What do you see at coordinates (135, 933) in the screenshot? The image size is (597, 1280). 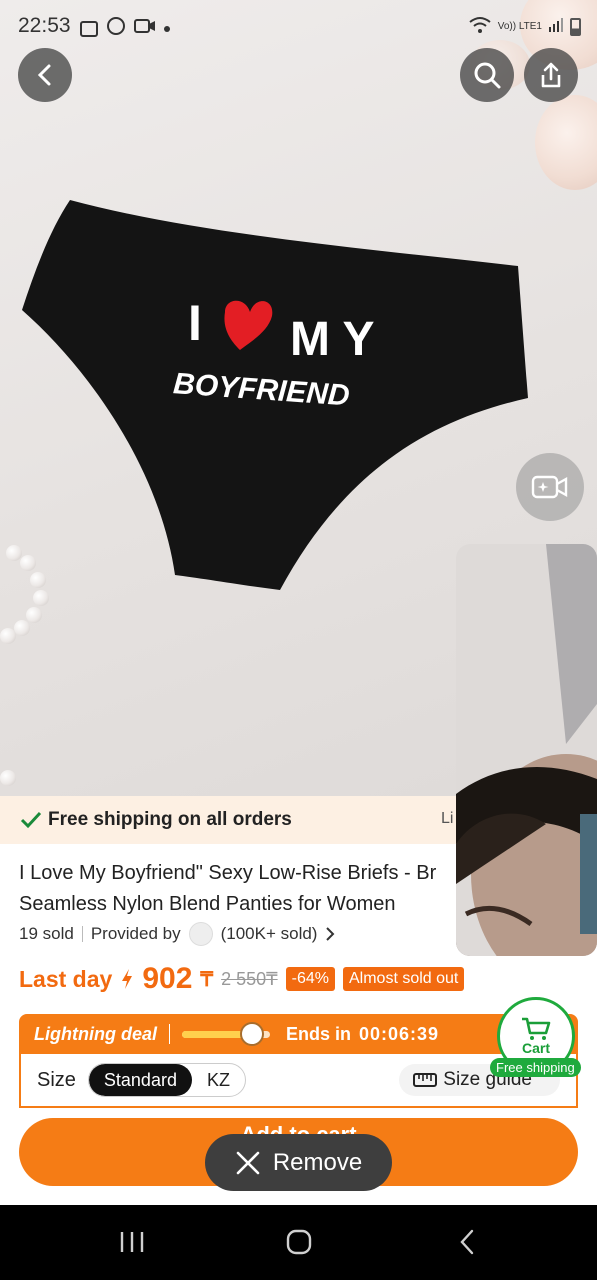 I see `provided-by-label: Provided by` at bounding box center [135, 933].